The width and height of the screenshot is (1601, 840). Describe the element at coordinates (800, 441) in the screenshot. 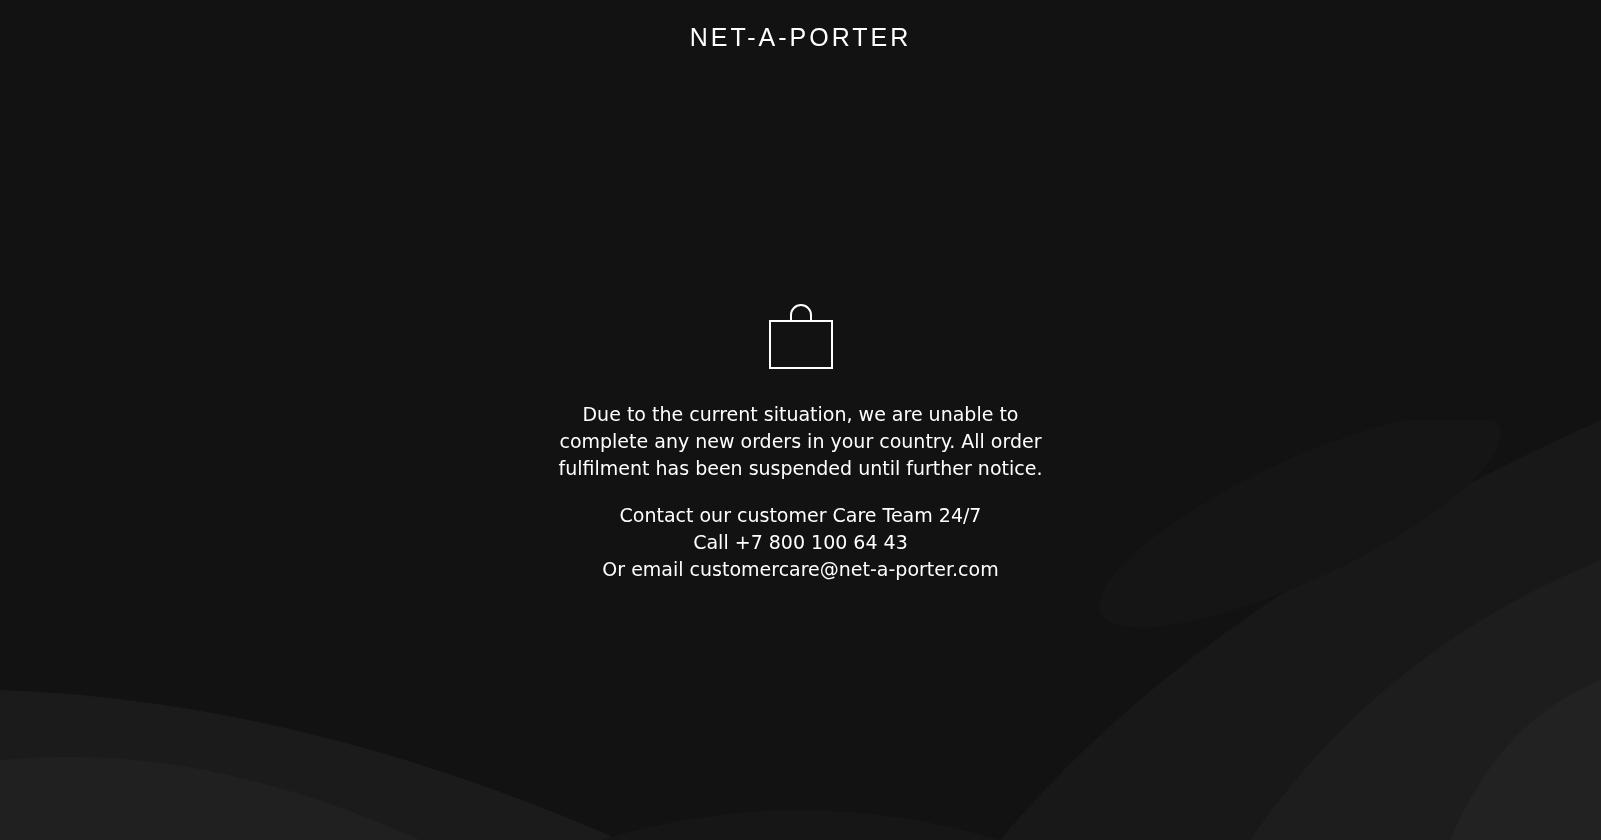

I see `notice-message: Due to the current situation, we are unable to complete any new orders in your country. All order fulfilment has been suspended until further notice.` at that location.